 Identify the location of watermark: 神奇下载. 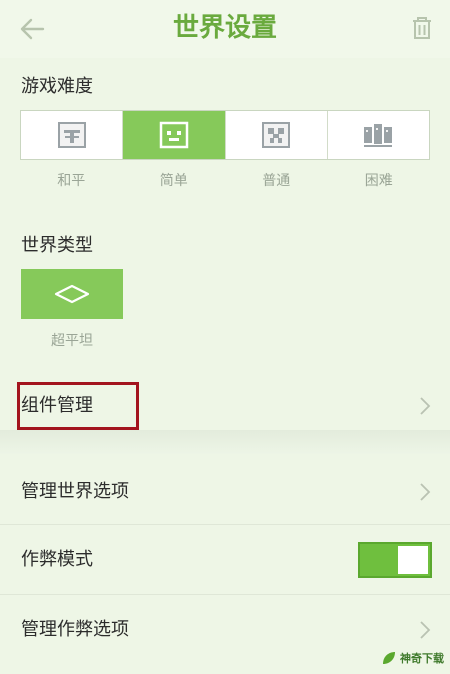
(409, 658).